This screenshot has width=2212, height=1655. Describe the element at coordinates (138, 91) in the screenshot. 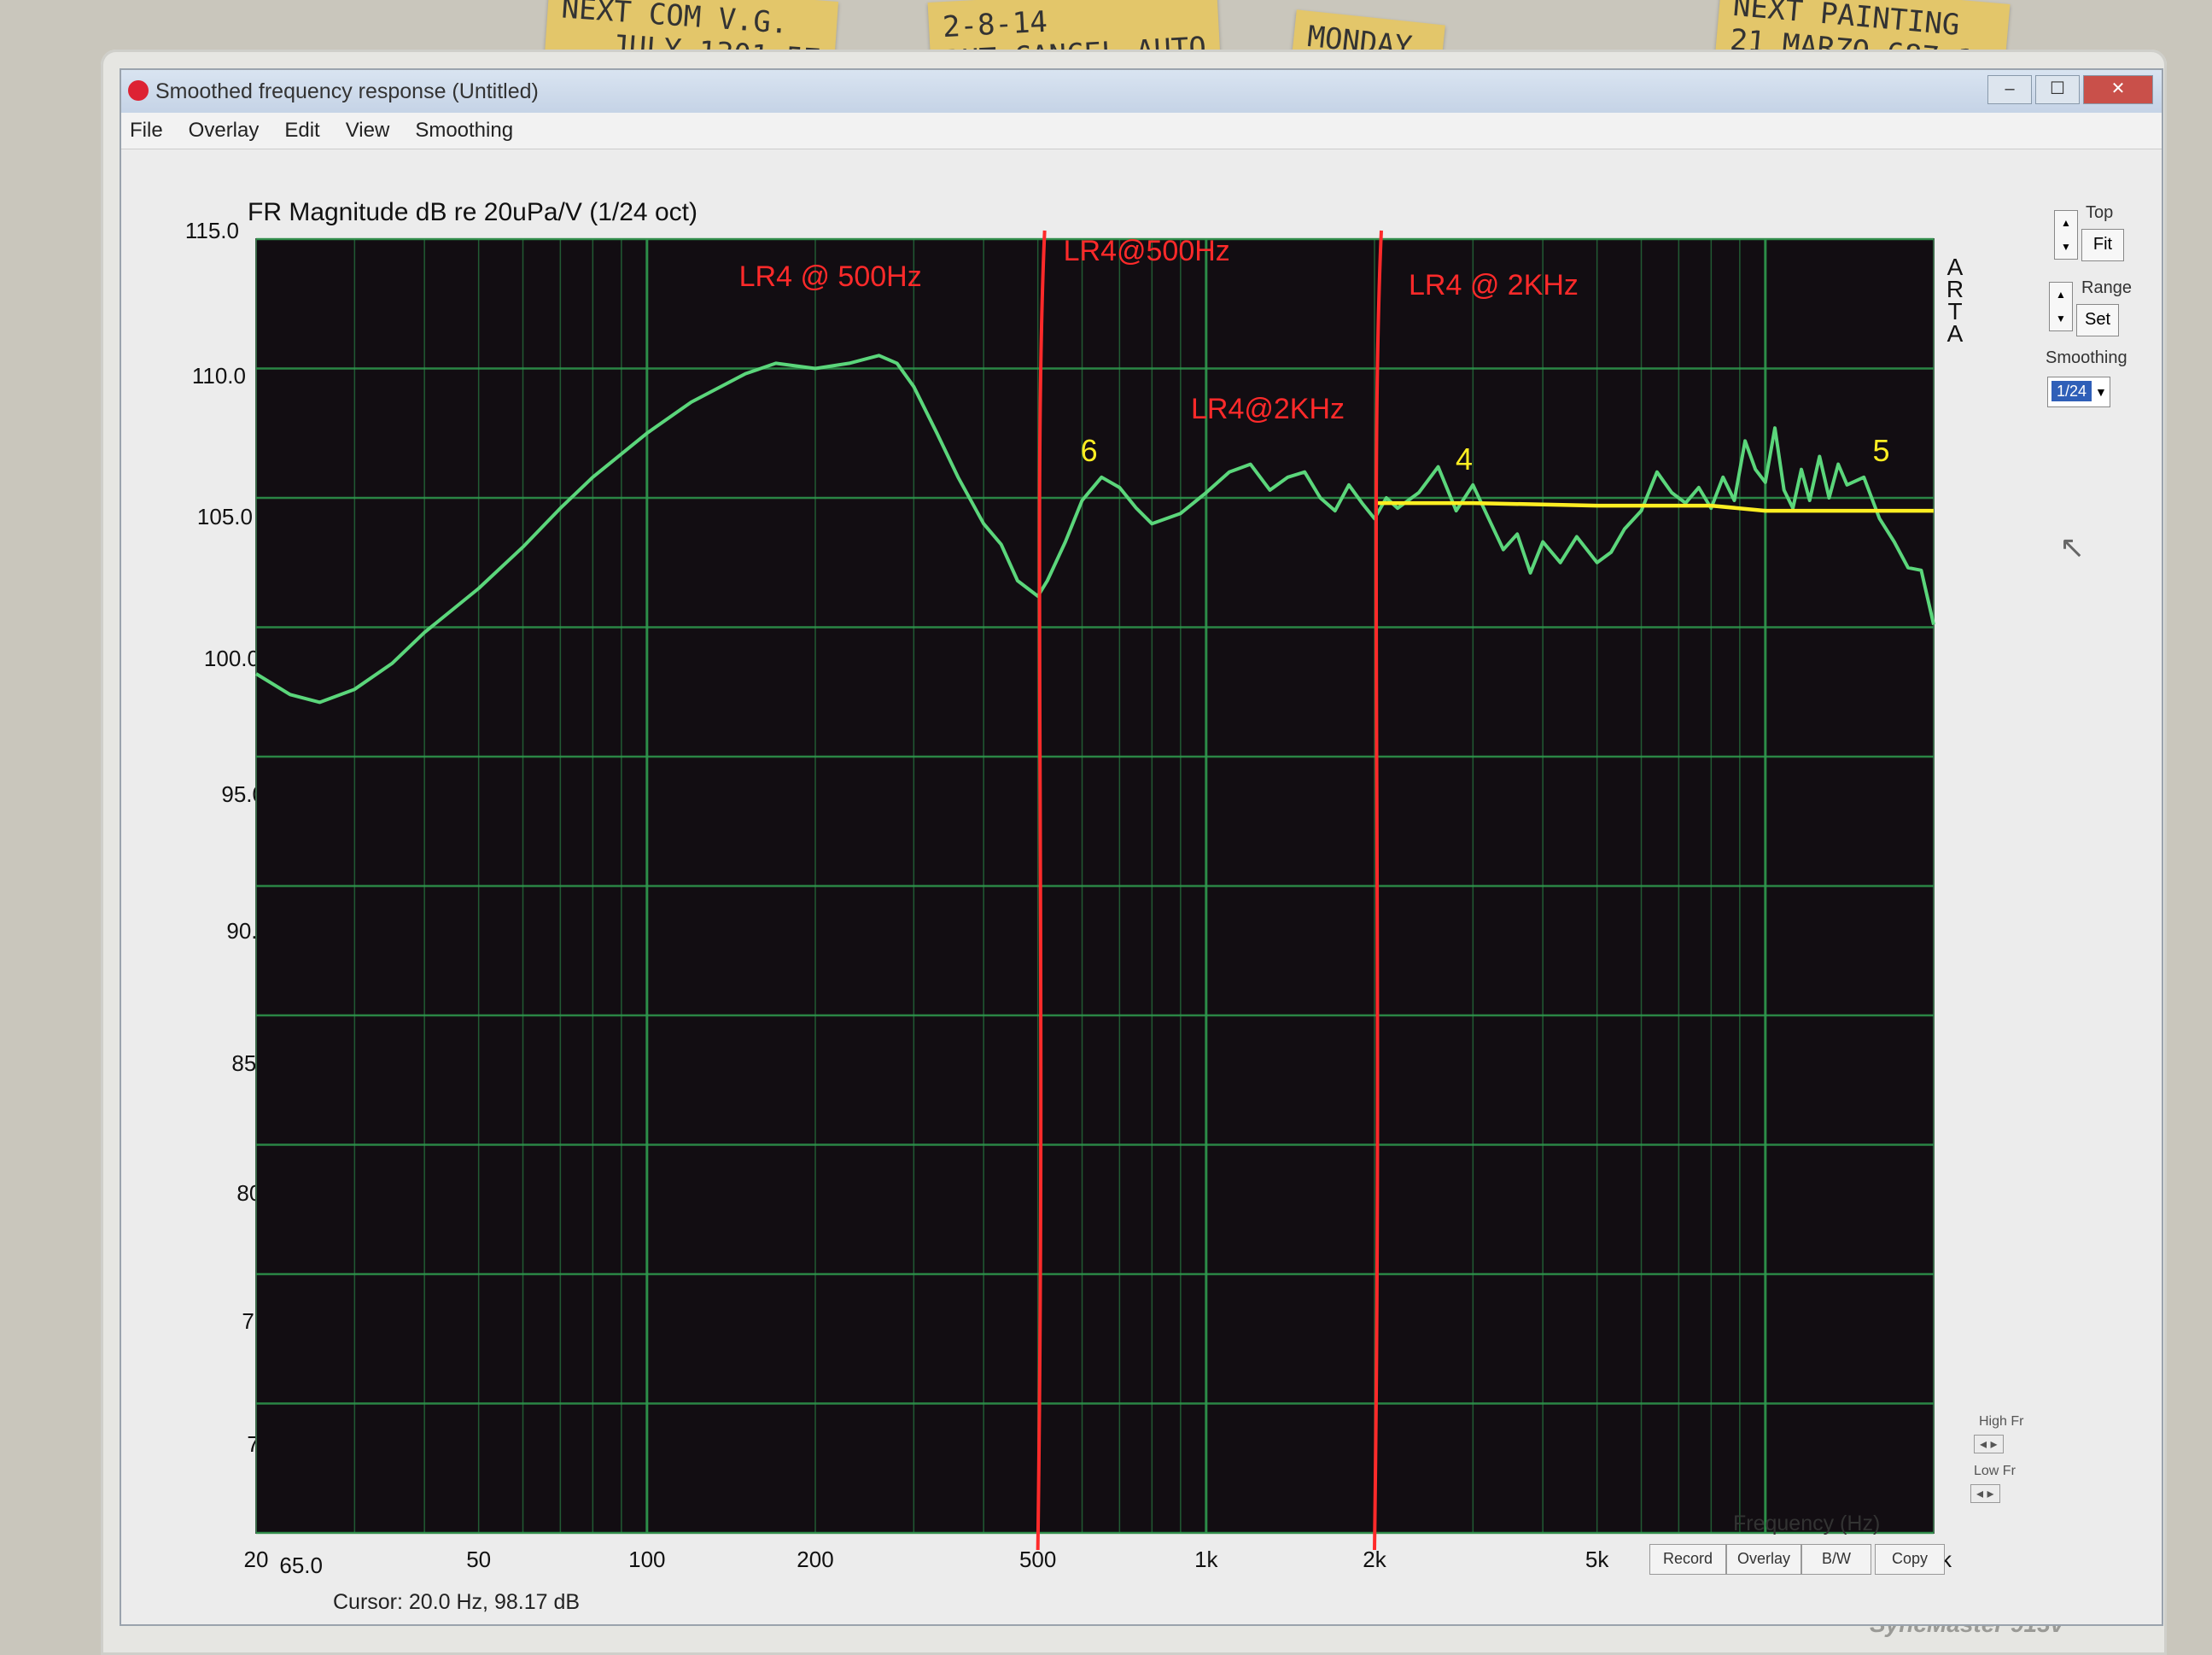

I see `app-icon` at that location.